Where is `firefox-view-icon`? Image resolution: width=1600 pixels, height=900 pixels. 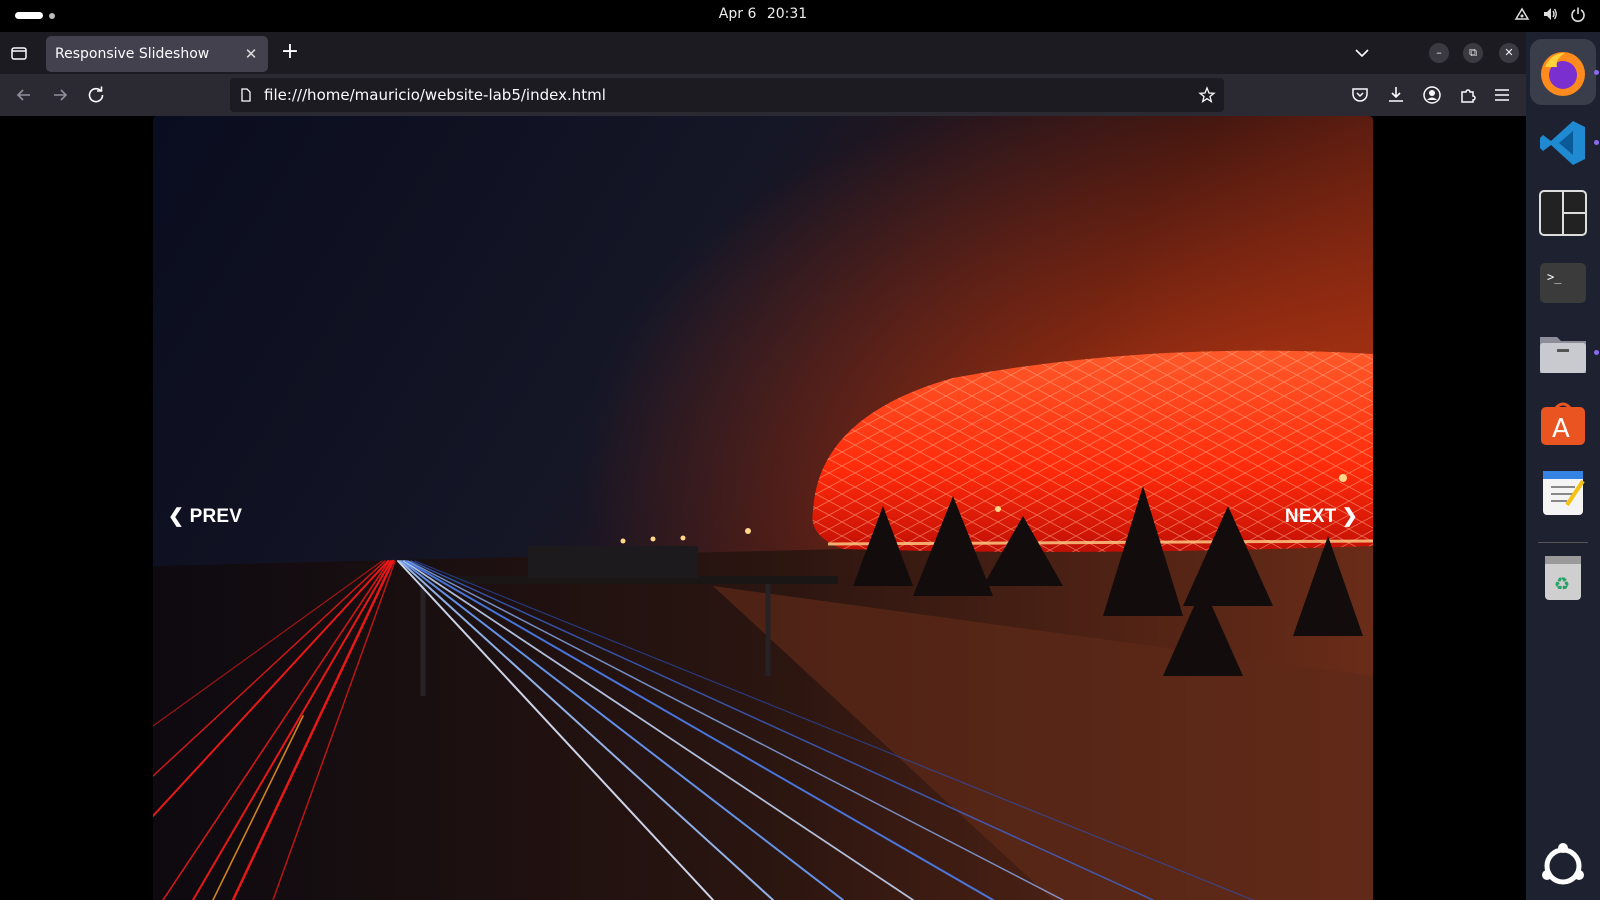 firefox-view-icon is located at coordinates (19, 53).